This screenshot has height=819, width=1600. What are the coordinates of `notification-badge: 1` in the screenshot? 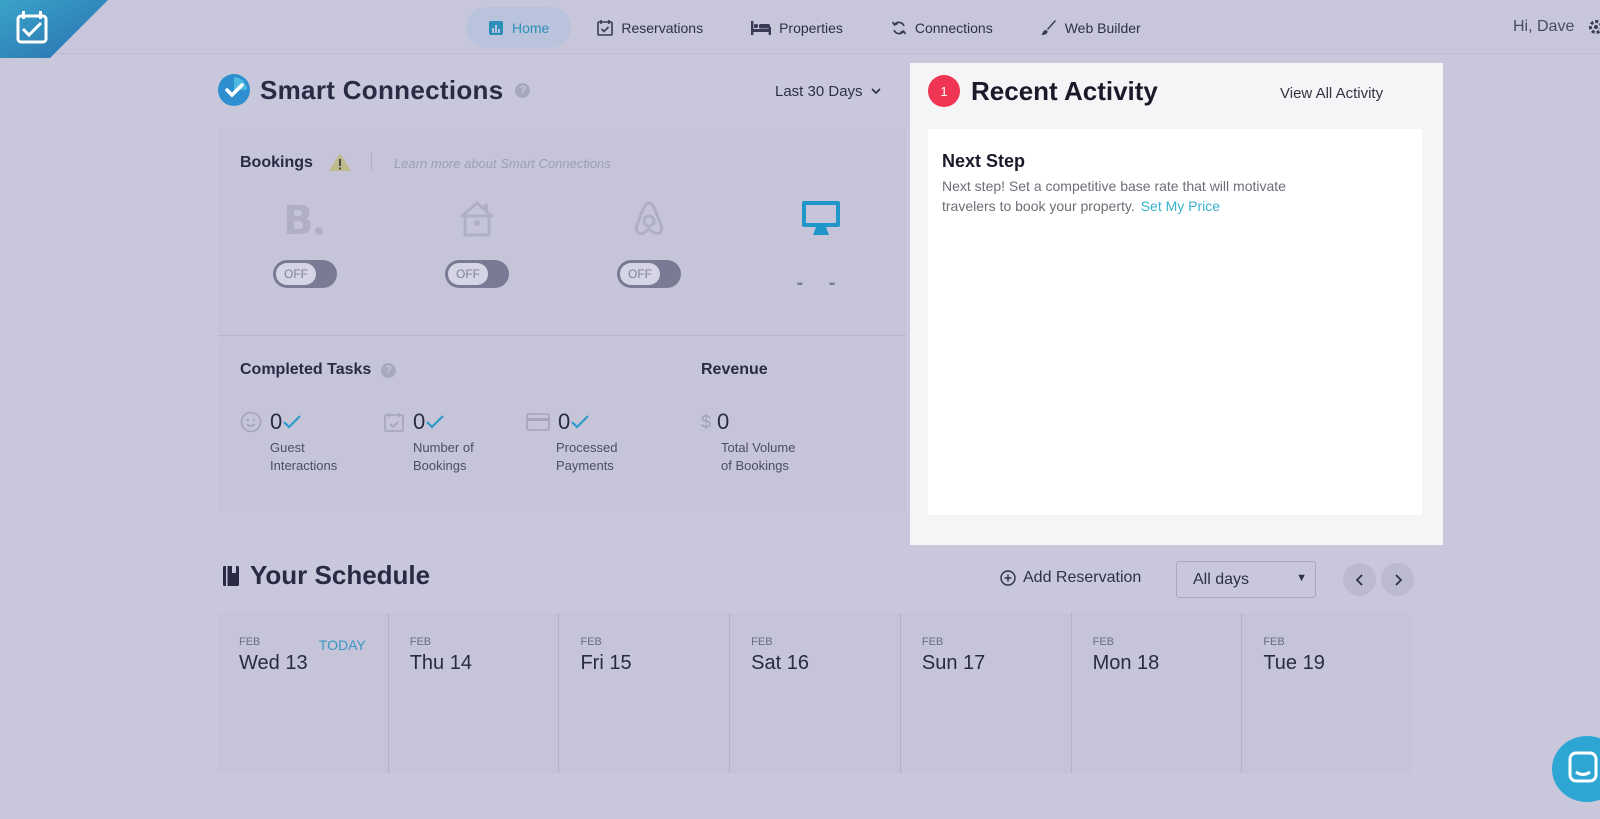 It's located at (944, 91).